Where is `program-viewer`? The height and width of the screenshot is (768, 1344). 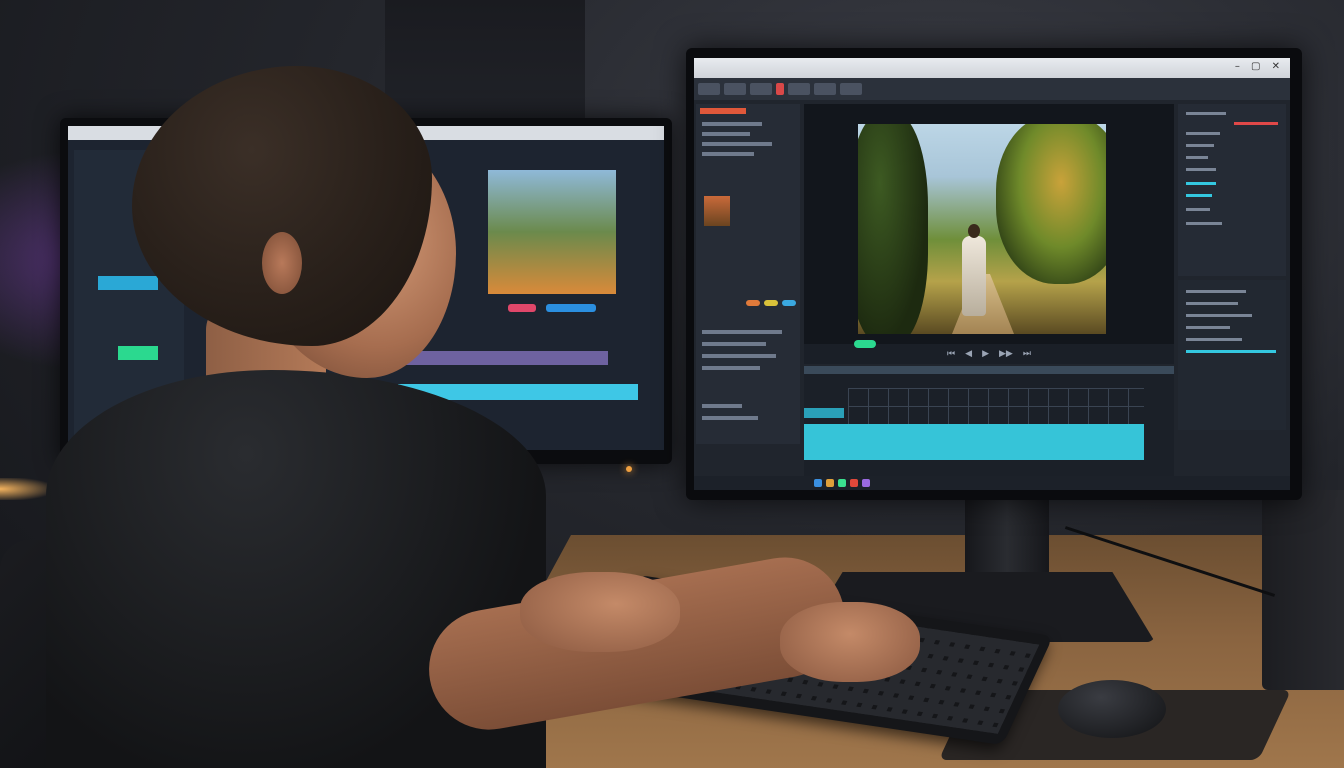 program-viewer is located at coordinates (989, 224).